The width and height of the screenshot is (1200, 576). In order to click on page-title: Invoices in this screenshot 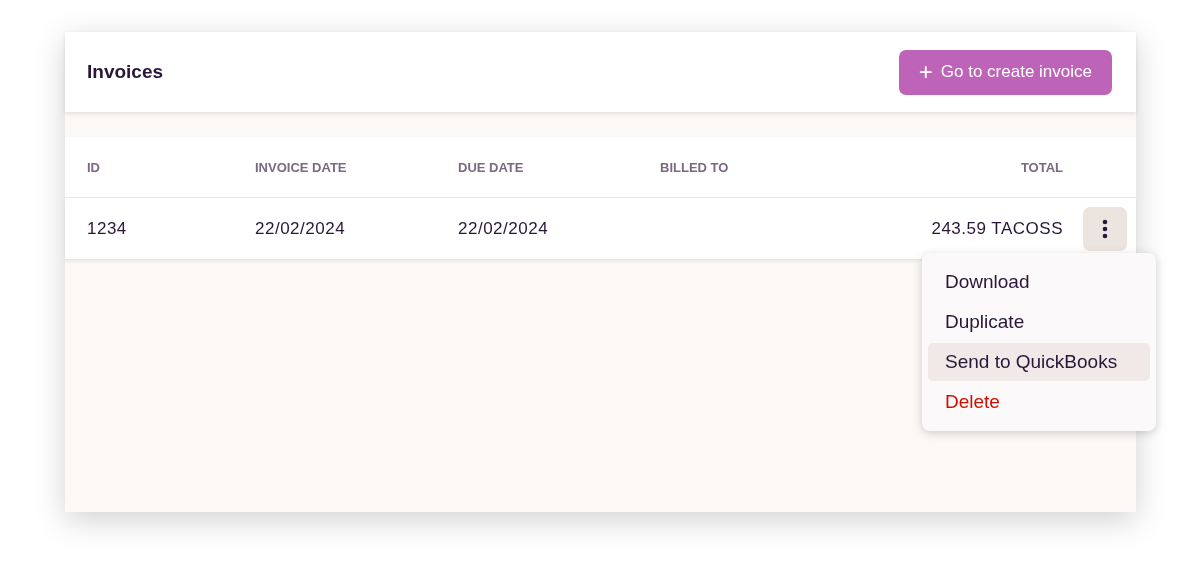, I will do `click(125, 71)`.